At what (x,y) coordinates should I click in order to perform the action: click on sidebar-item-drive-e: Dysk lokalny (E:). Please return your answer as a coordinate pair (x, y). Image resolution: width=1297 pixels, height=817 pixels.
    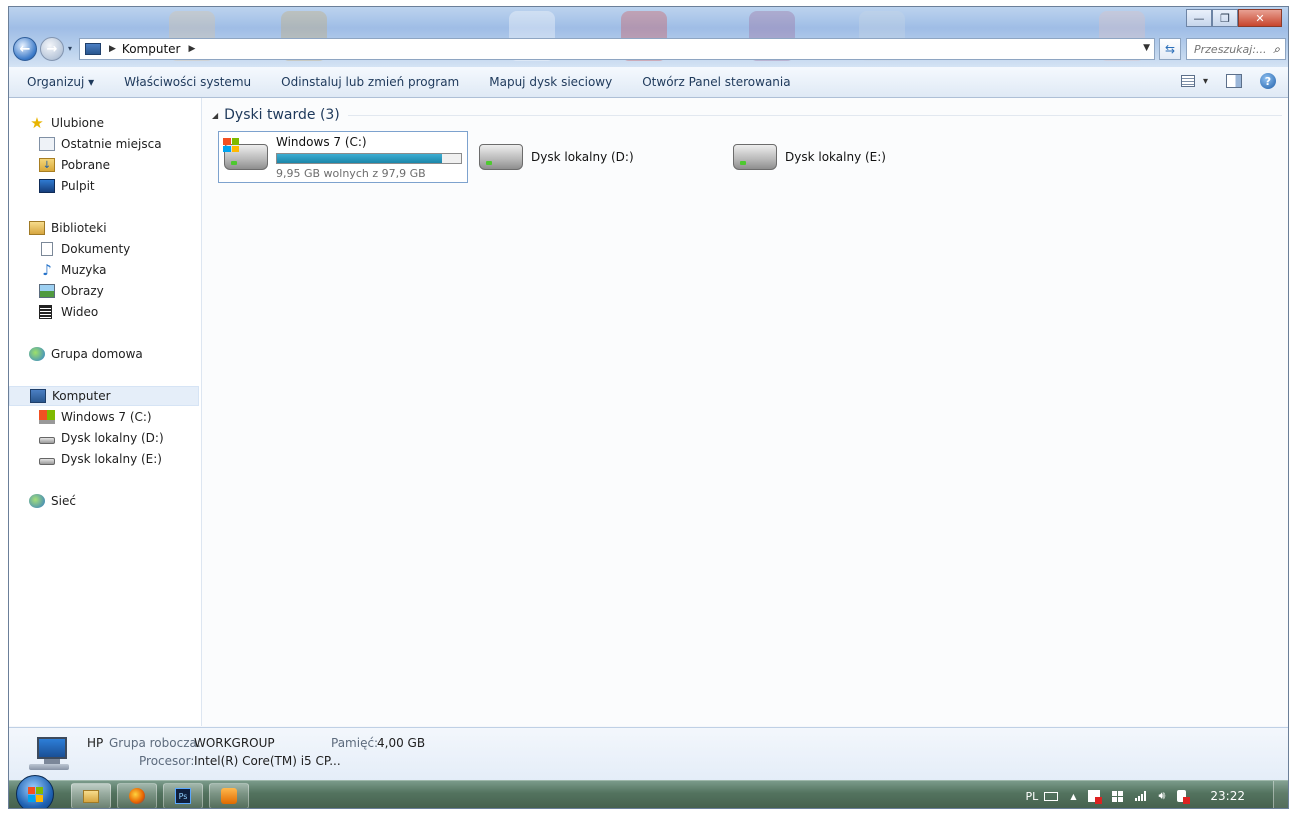
    Looking at the image, I should click on (119, 459).